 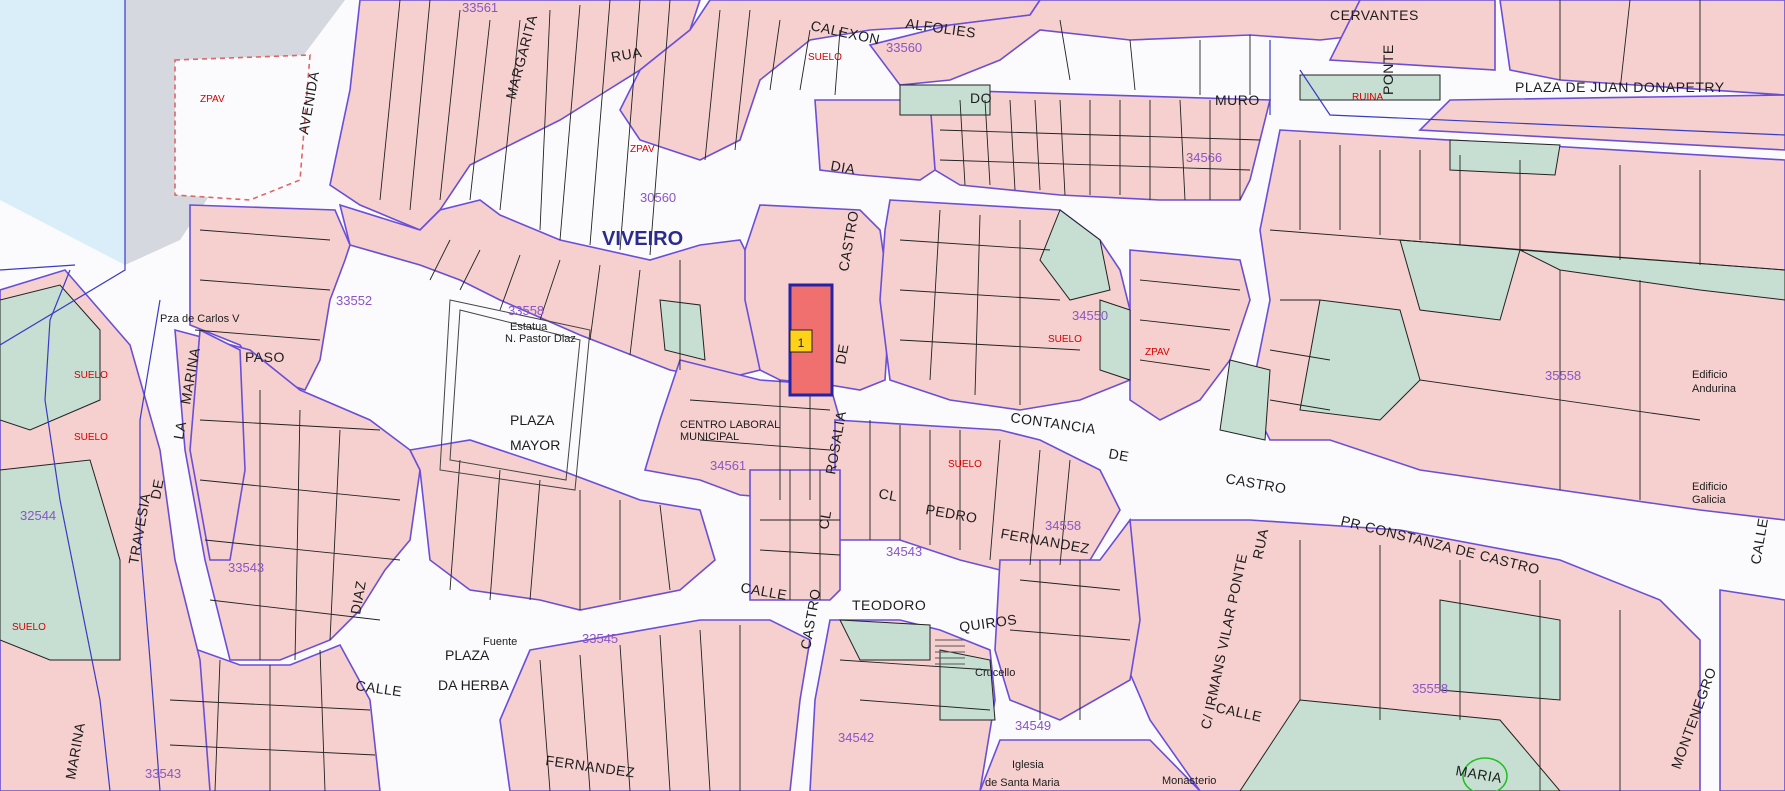 I want to click on block-id-b10: 34558, so click(x=1063, y=525).